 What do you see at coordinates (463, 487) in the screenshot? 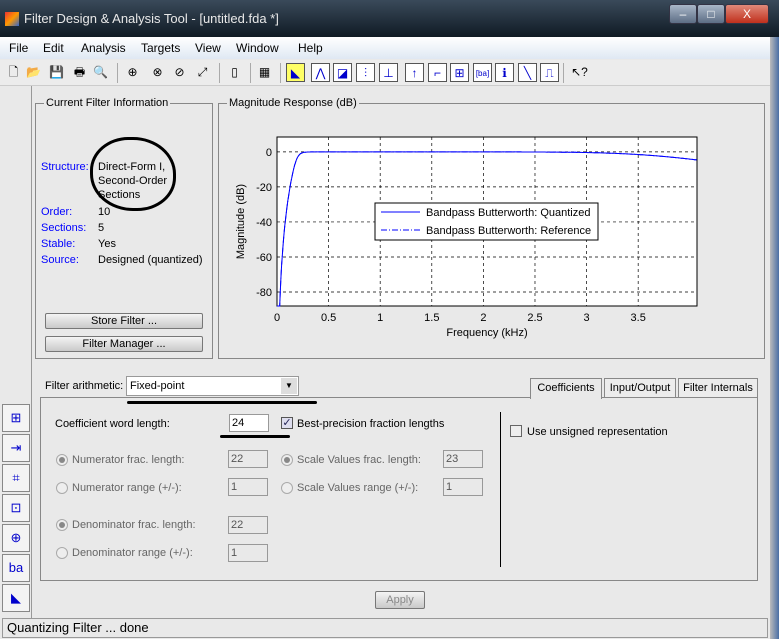
I see `scale-values-range-input: 1` at bounding box center [463, 487].